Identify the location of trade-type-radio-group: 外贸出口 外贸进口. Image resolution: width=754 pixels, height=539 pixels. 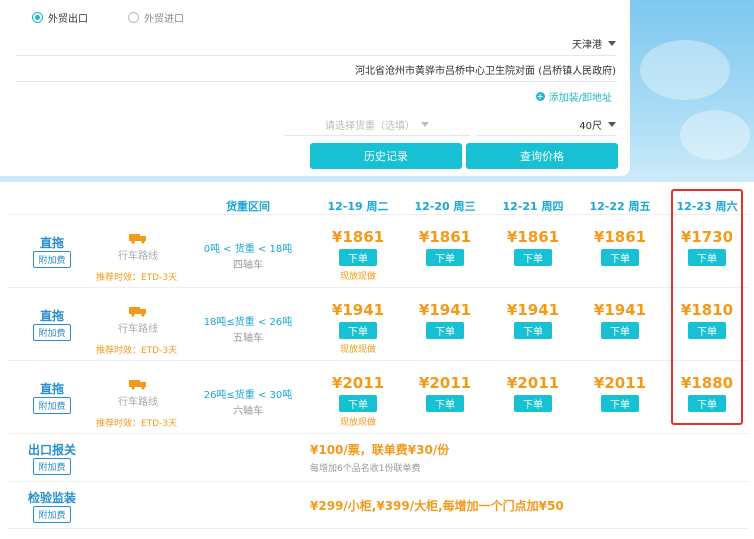
(108, 17).